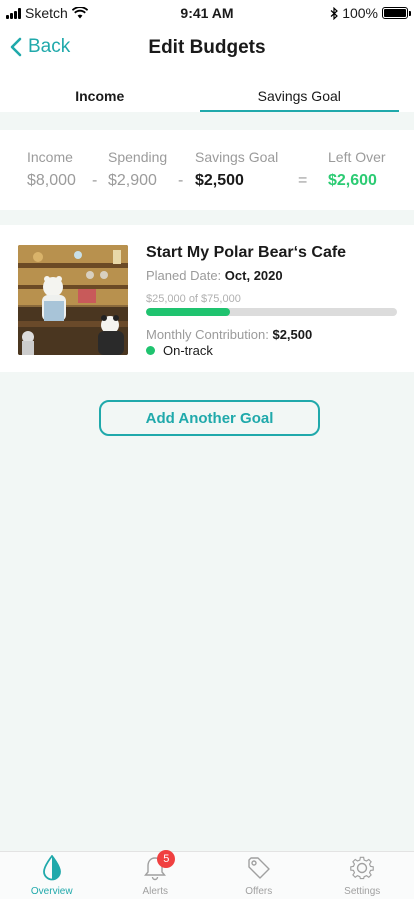 The width and height of the screenshot is (414, 899). I want to click on tab-settings-label: Settings, so click(362, 891).